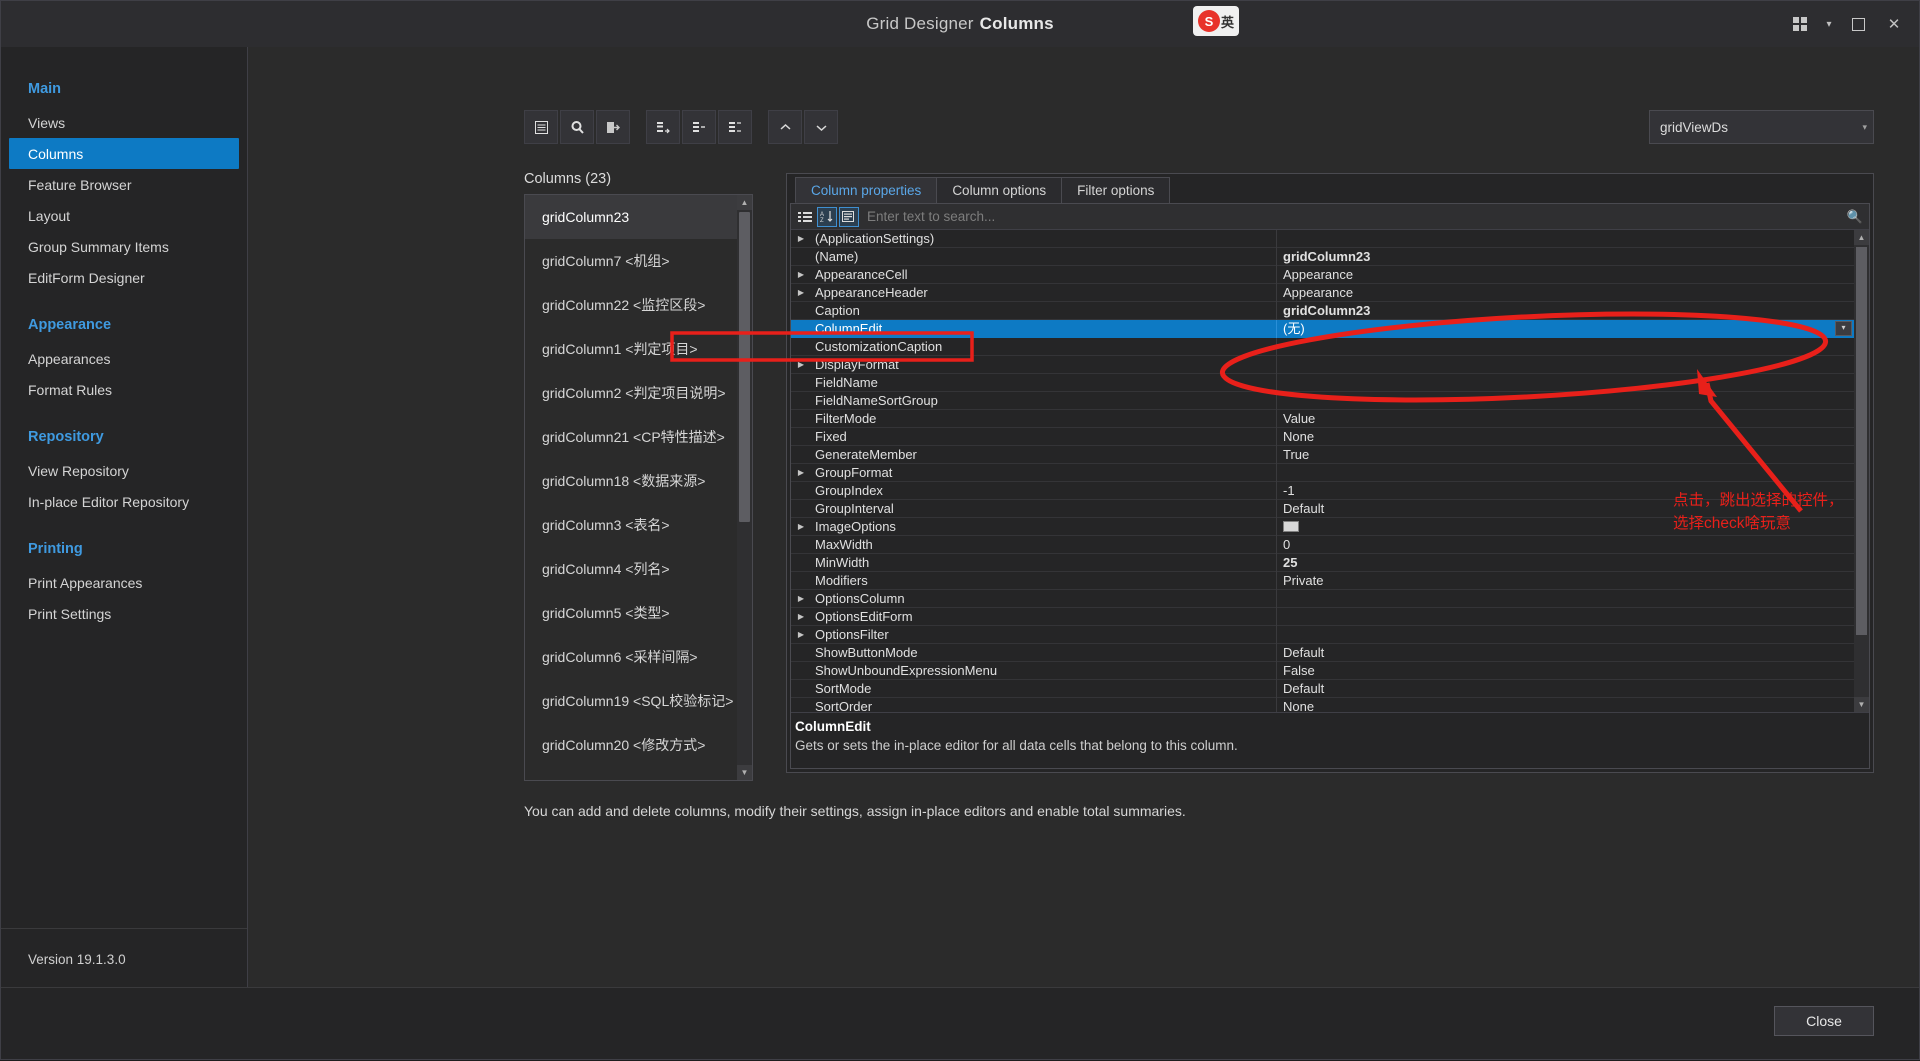  What do you see at coordinates (1894, 24) in the screenshot?
I see `close-icon: ✕` at bounding box center [1894, 24].